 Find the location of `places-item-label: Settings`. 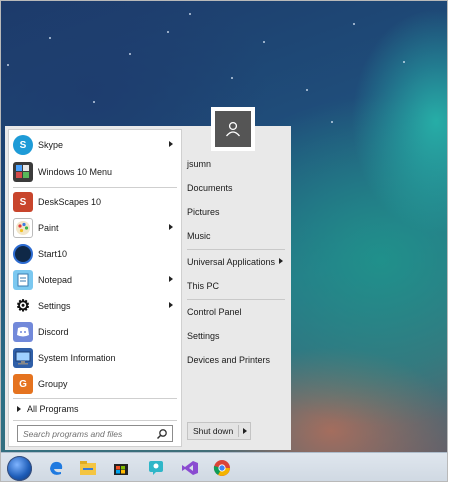

places-item-label: Settings is located at coordinates (203, 336).